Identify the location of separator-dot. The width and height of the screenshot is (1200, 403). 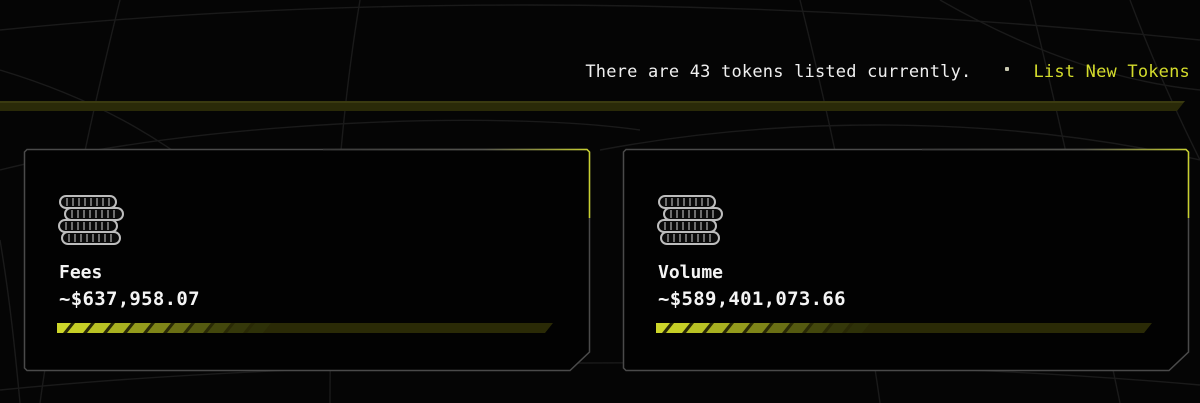
(1007, 69).